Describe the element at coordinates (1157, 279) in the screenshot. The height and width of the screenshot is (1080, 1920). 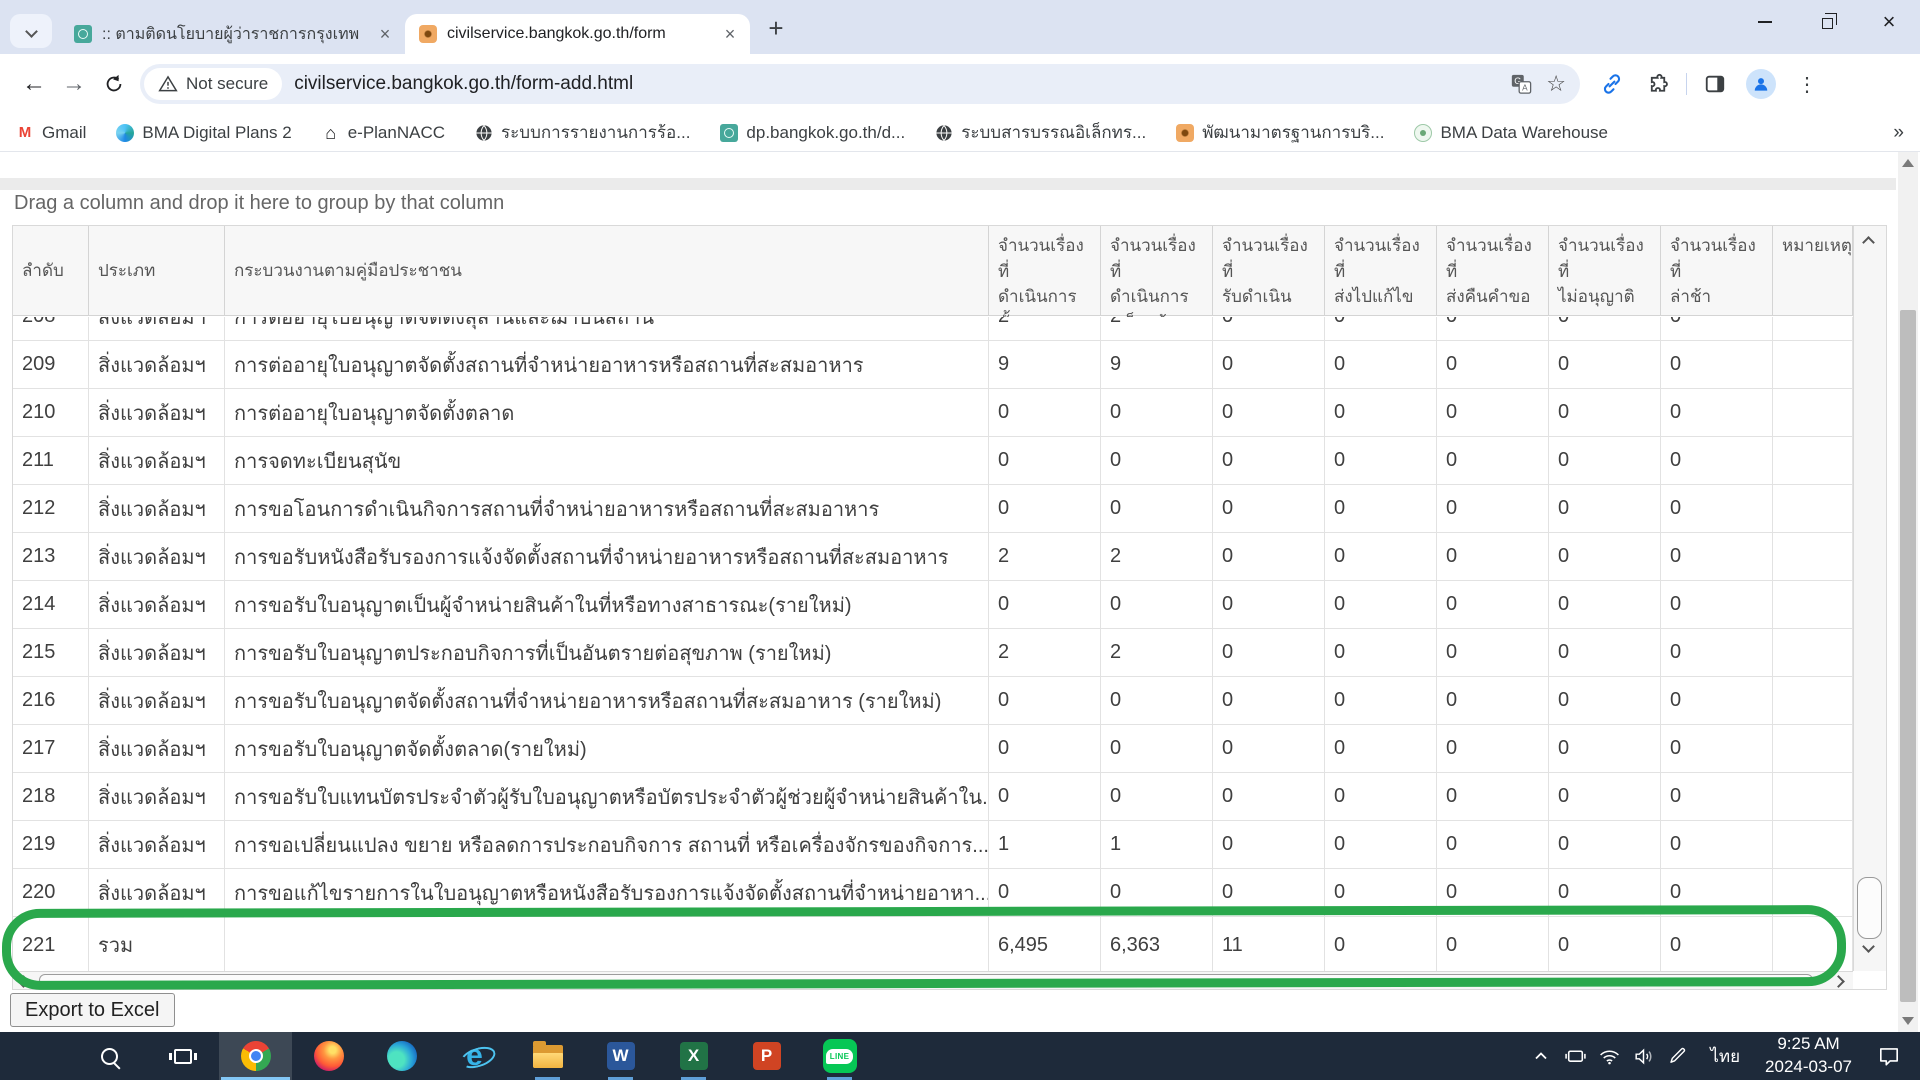
I see `column-header: จำนวนเรื่องที่ ดำเนินการ เสร็จแล้ว` at that location.